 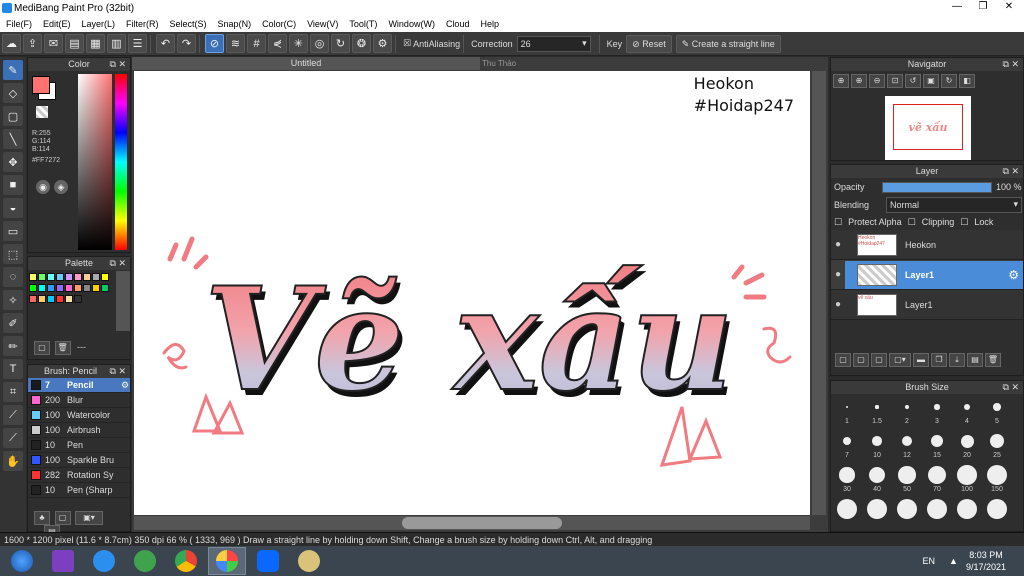 I want to click on brush-size-cell: 7, so click(x=847, y=447).